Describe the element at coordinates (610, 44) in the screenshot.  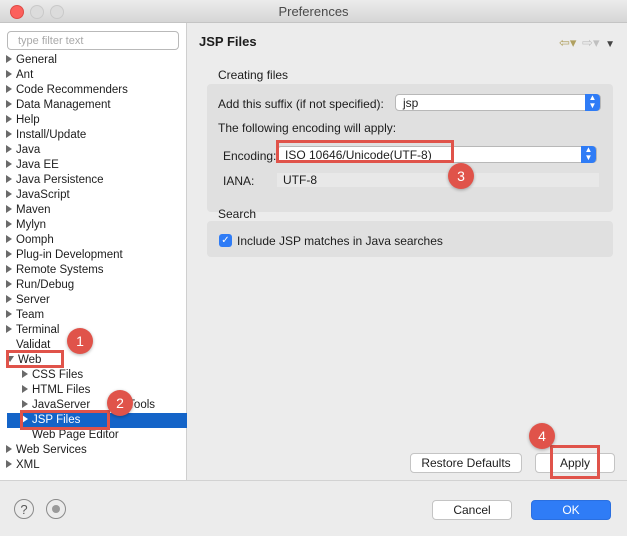
I see `view-menu-icon: ▼` at that location.